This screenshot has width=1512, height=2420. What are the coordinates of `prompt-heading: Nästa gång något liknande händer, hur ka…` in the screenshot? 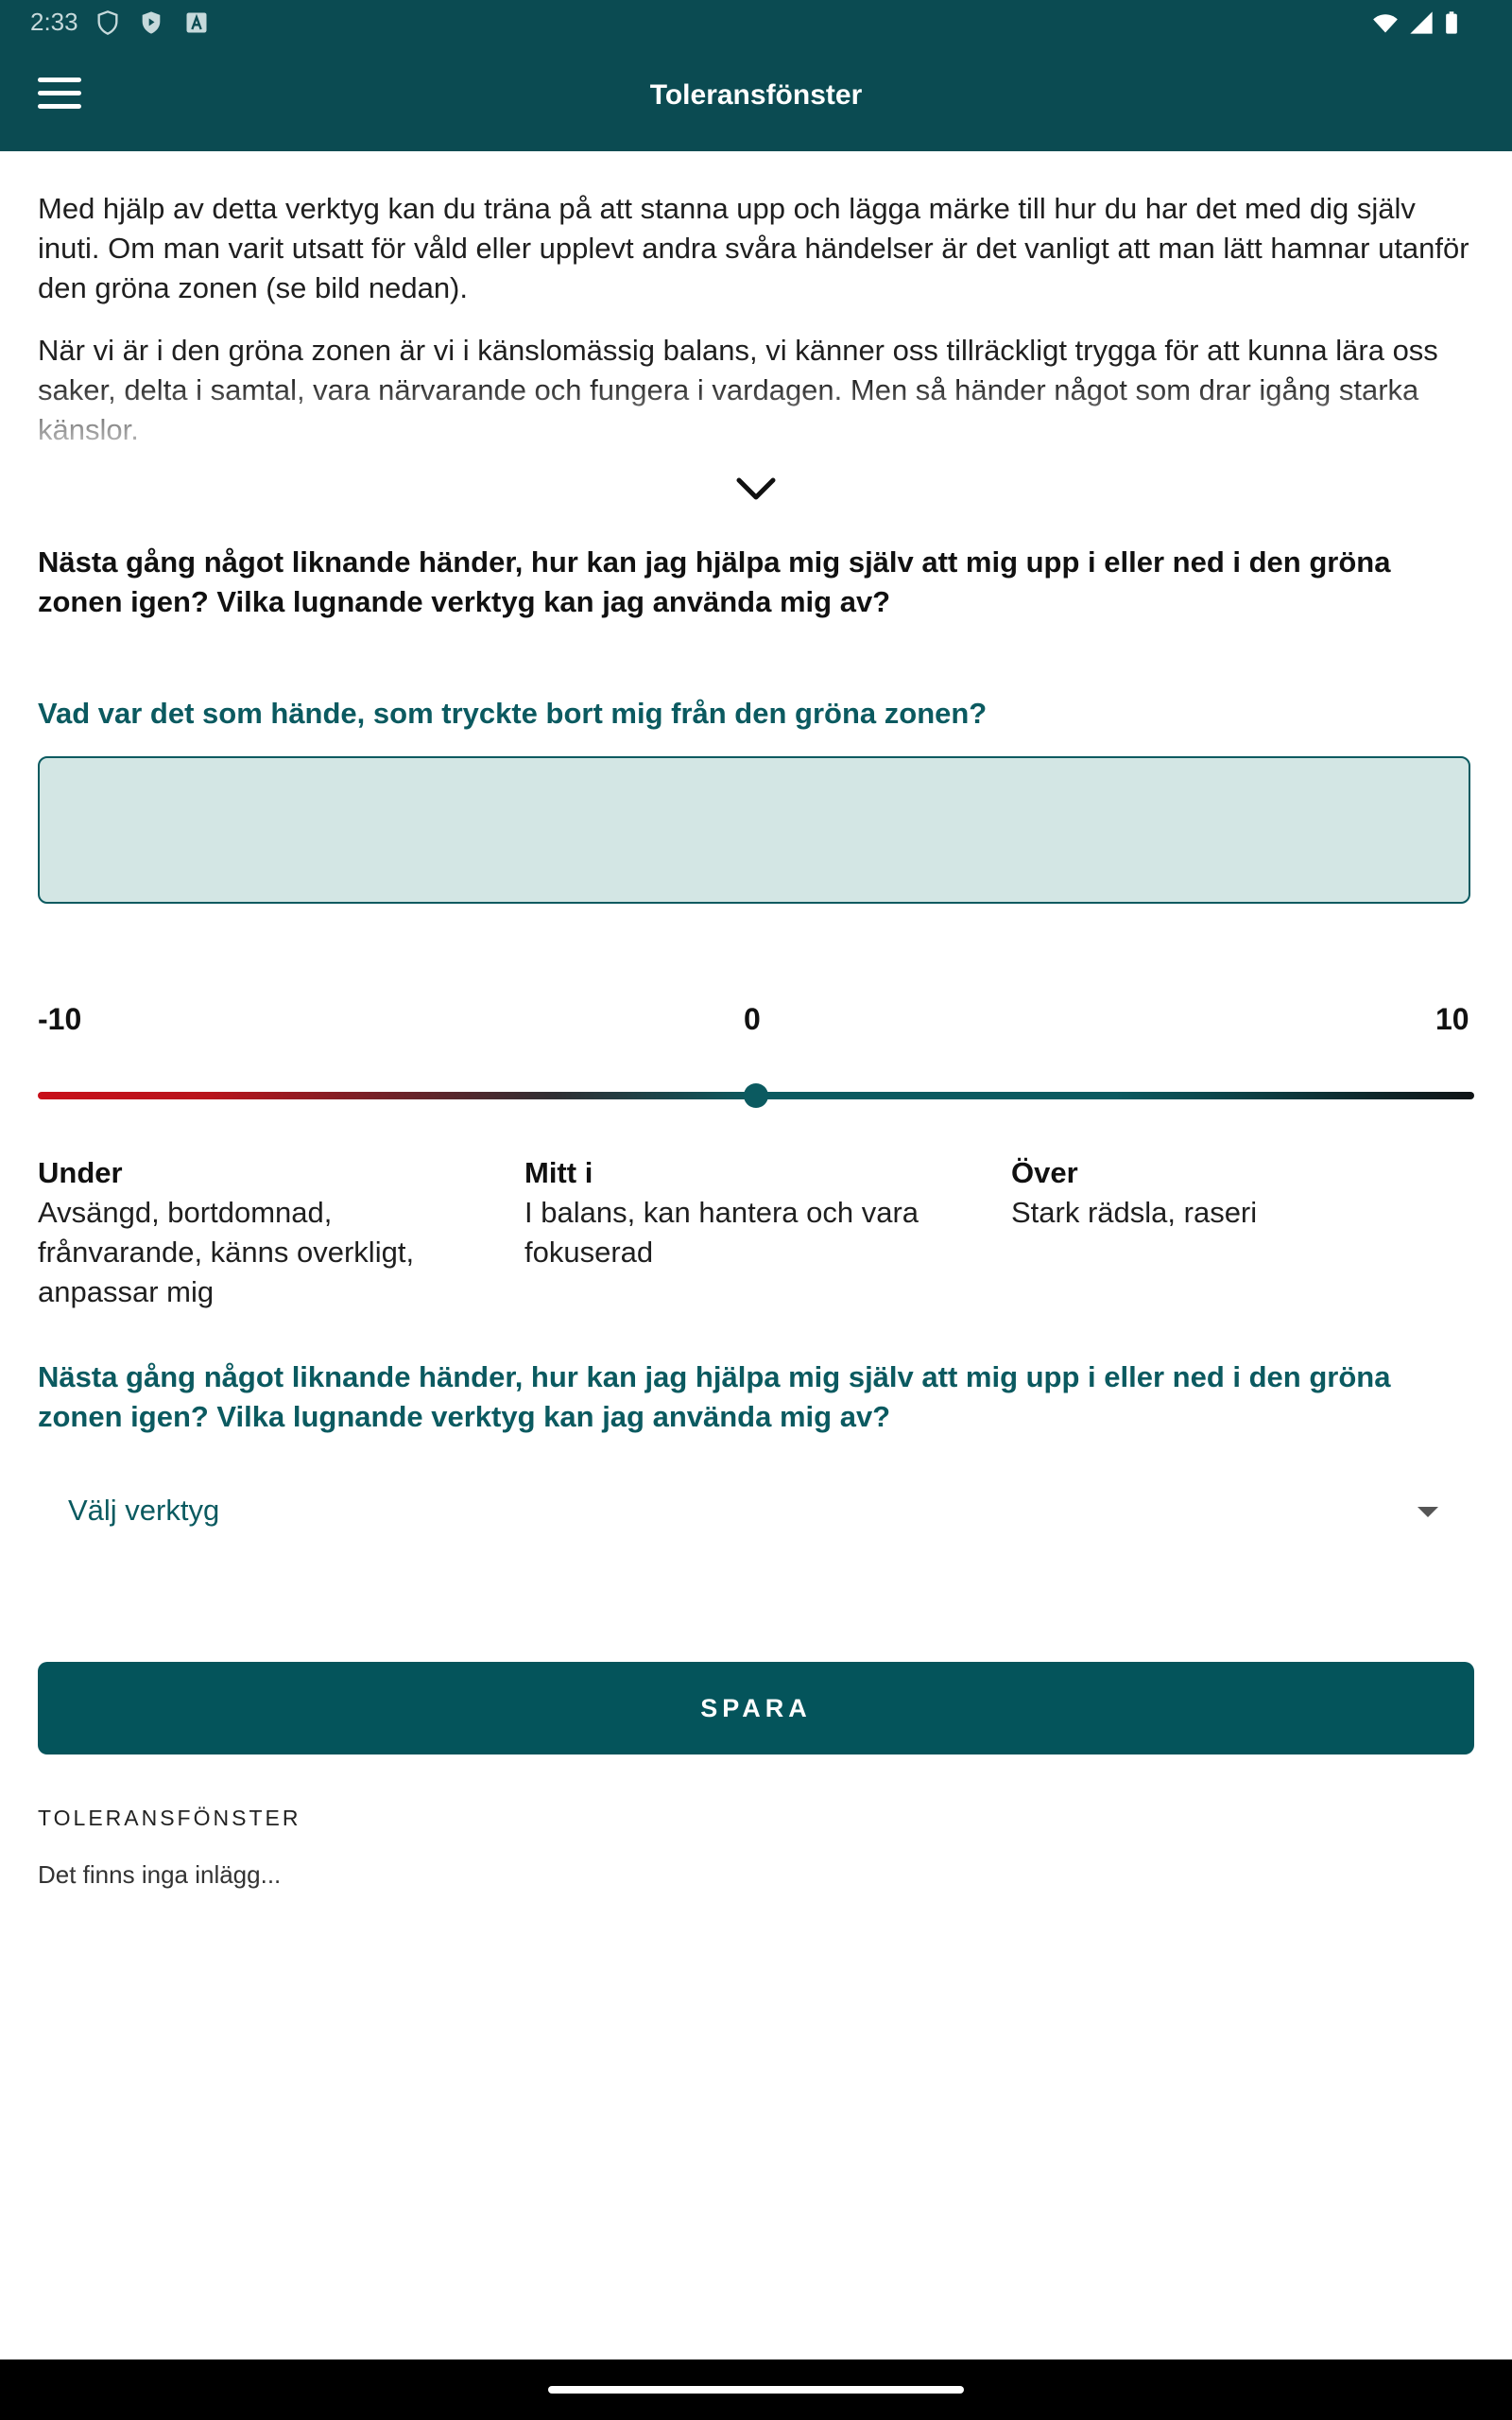 It's located at (714, 582).